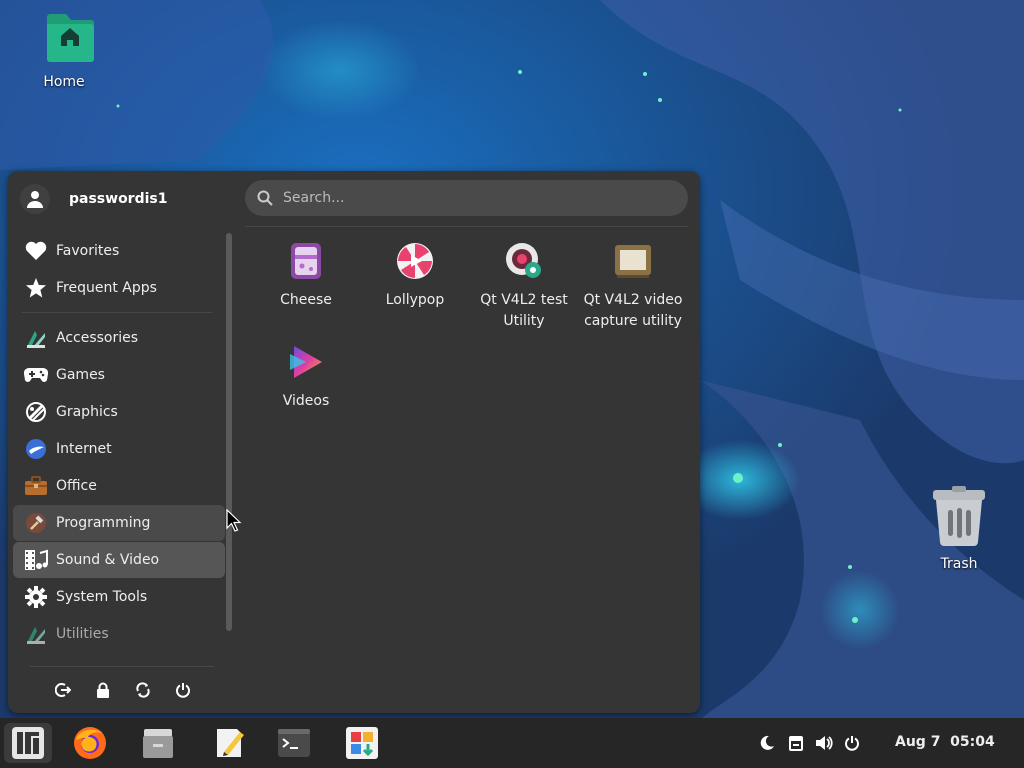 The image size is (1024, 768). I want to click on taskbar-firefox, so click(90, 743).